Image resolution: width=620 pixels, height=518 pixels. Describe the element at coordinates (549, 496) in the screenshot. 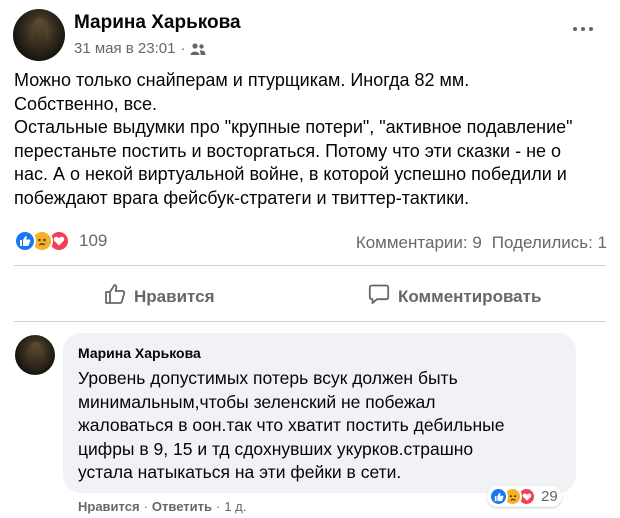

I see `comment-reaction-count: 29` at that location.